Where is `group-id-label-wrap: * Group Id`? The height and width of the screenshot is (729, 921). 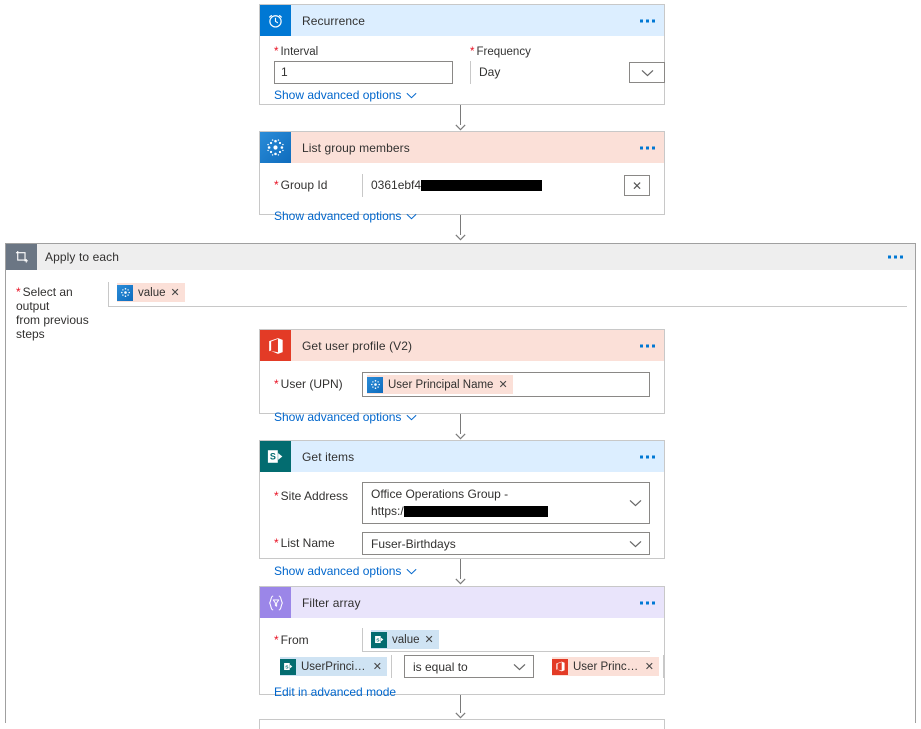
group-id-label-wrap: * Group Id is located at coordinates (318, 185).